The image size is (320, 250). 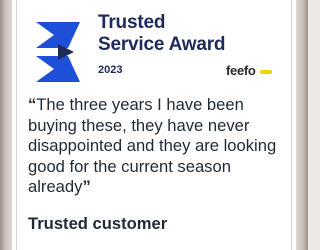 I want to click on award-year: 2023, so click(x=110, y=70).